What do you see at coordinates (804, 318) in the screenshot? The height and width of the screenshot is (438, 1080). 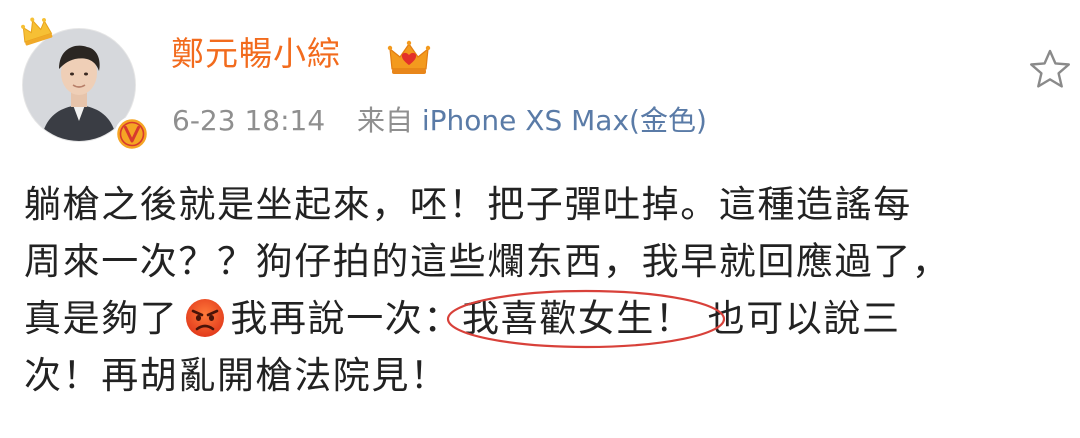 I see `body-line-3-end: 也可以說三` at bounding box center [804, 318].